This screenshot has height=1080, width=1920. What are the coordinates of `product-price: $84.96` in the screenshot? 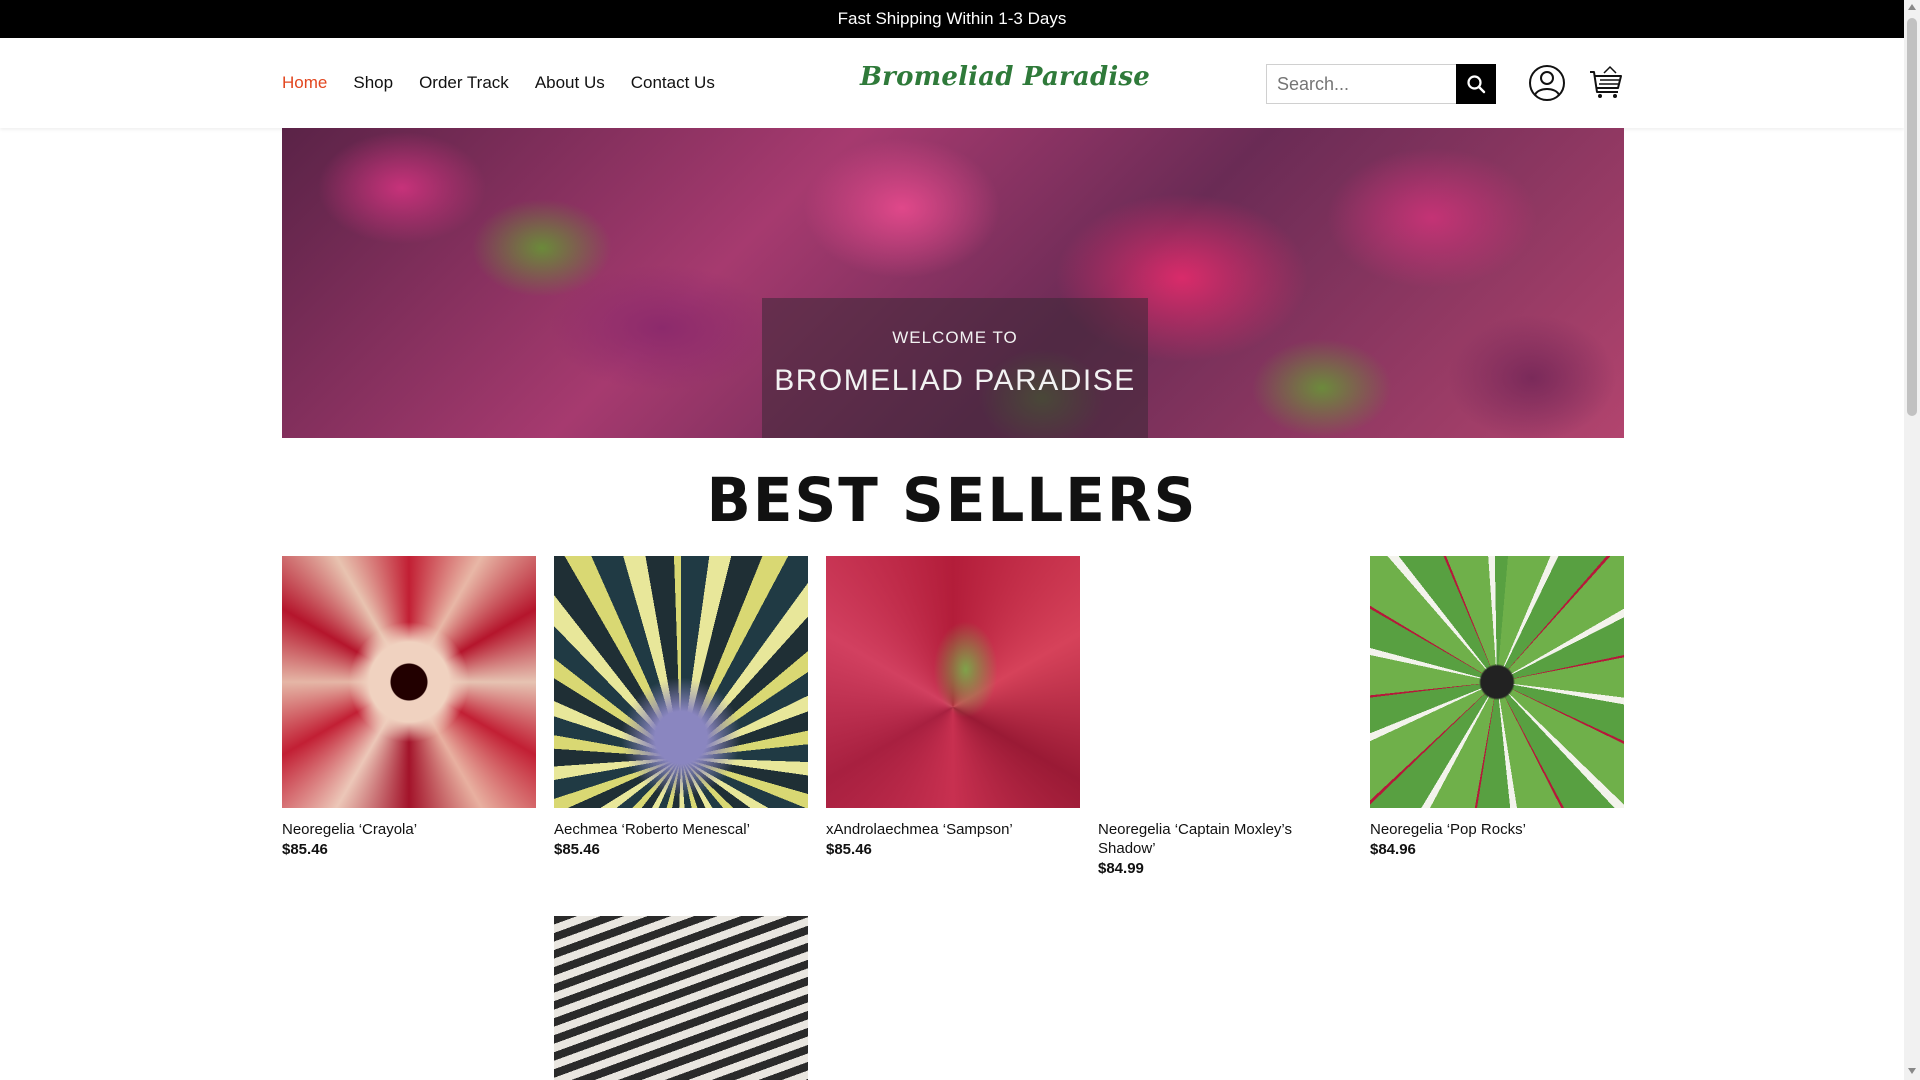 It's located at (1393, 849).